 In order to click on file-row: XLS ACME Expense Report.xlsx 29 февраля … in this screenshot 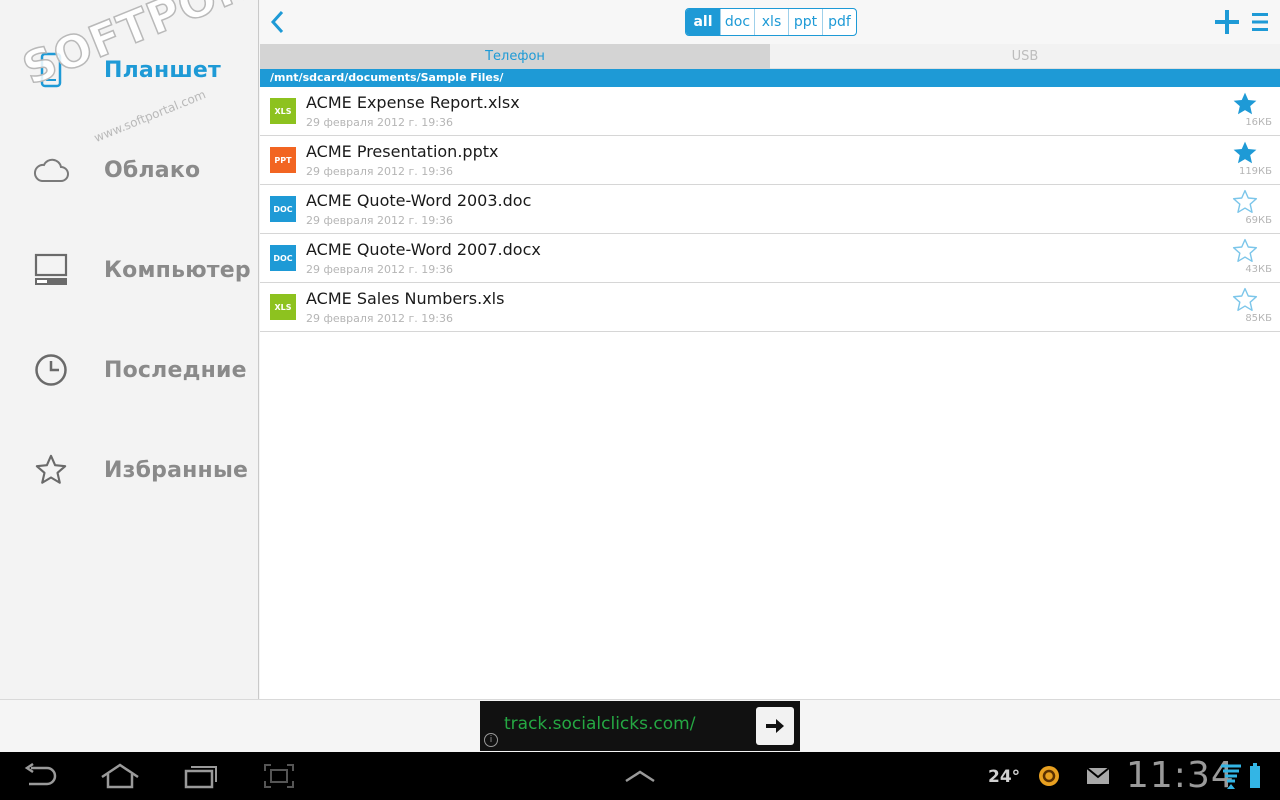, I will do `click(770, 111)`.